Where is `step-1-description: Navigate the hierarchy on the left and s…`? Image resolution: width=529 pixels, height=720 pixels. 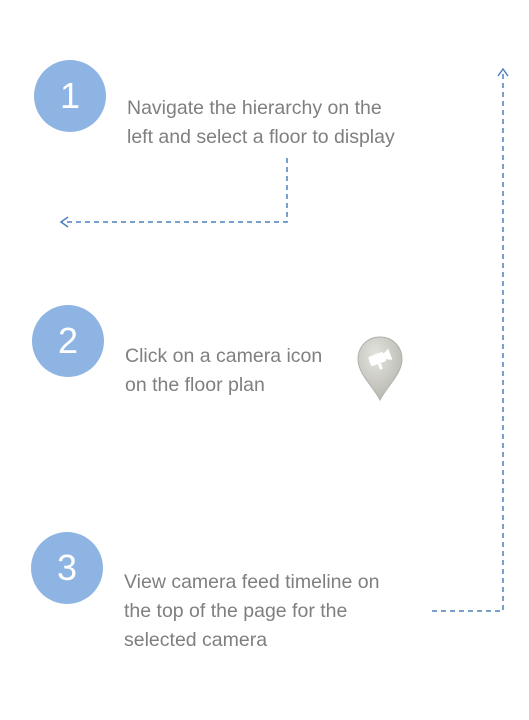
step-1-description: Navigate the hierarchy on the left and s… is located at coordinates (261, 123).